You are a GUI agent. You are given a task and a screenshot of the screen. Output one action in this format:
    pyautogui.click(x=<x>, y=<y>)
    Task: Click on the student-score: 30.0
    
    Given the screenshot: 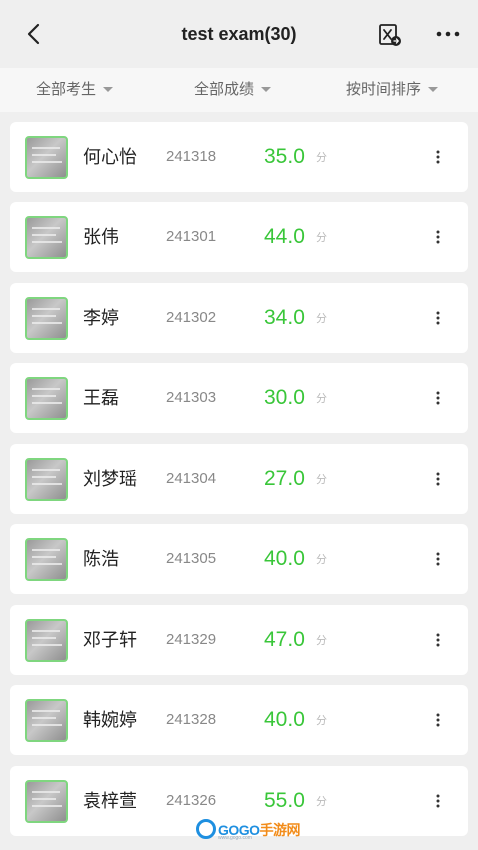 What is the action you would take?
    pyautogui.click(x=284, y=397)
    